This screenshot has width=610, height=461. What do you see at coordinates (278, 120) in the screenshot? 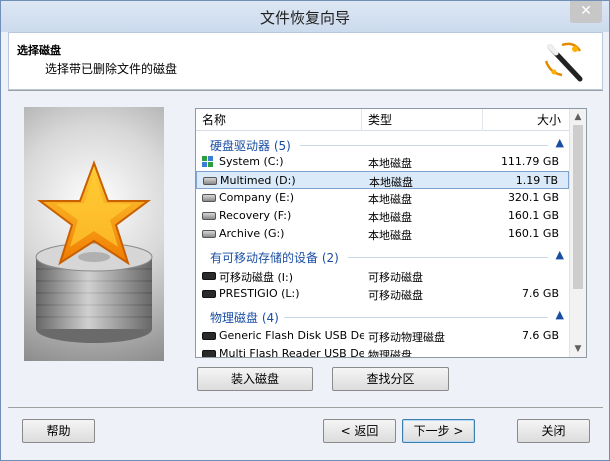
I see `column-name-header: 名称` at bounding box center [278, 120].